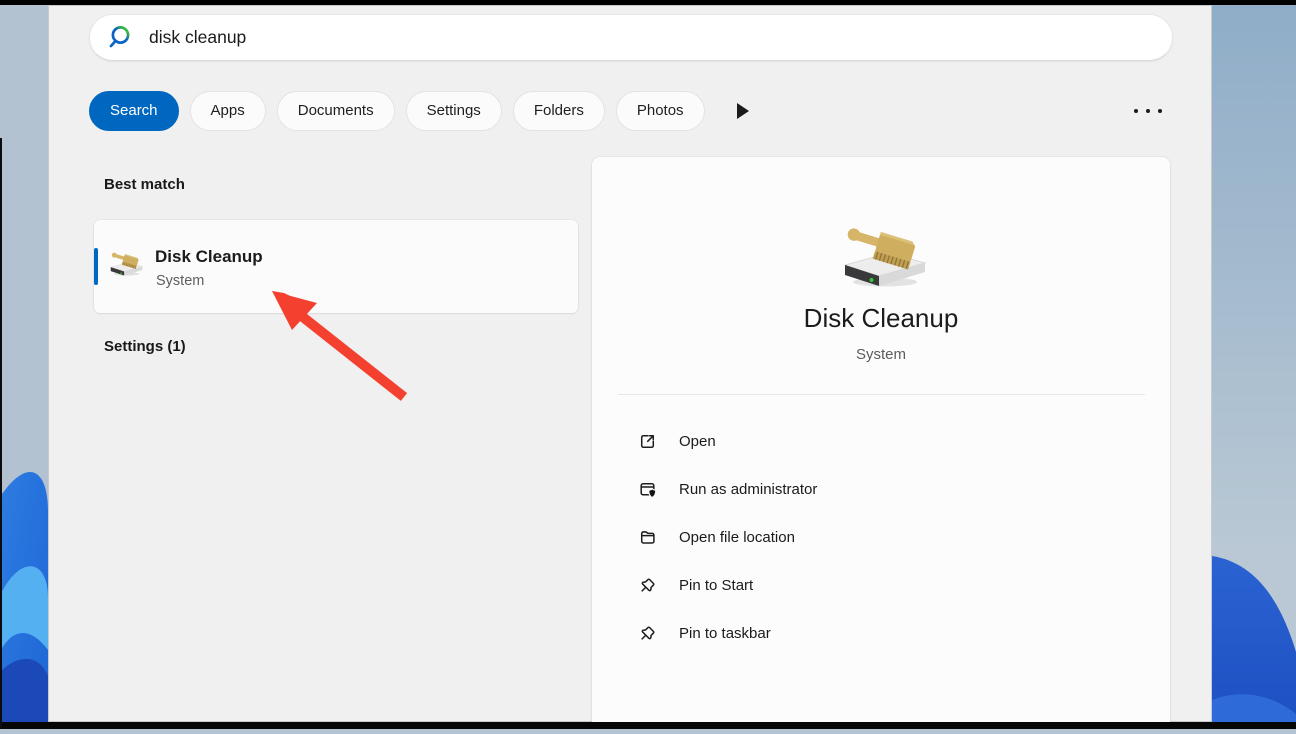 The height and width of the screenshot is (734, 1296). What do you see at coordinates (1, 433) in the screenshot?
I see `screen-edge-left` at bounding box center [1, 433].